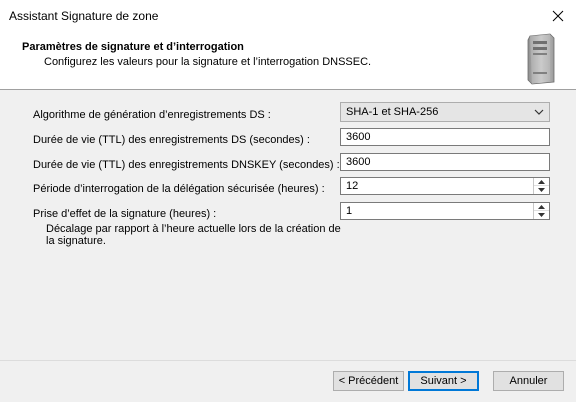 The height and width of the screenshot is (402, 576). Describe the element at coordinates (539, 112) in the screenshot. I see `chevron-down-icon` at that location.